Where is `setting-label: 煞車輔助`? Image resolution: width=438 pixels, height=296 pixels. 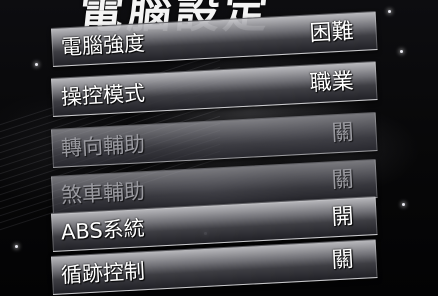 setting-label: 煞車輔助 is located at coordinates (103, 193).